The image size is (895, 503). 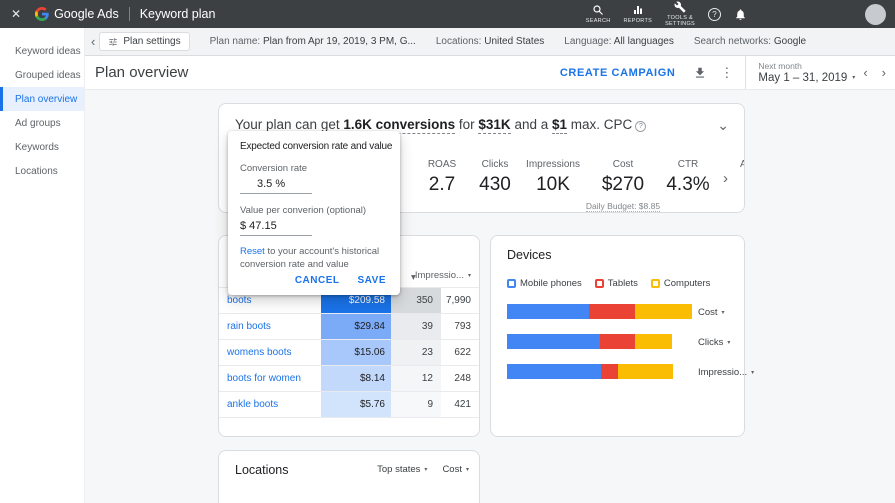 What do you see at coordinates (726, 73) in the screenshot?
I see `kebab-menu-icon: ⋮` at bounding box center [726, 73].